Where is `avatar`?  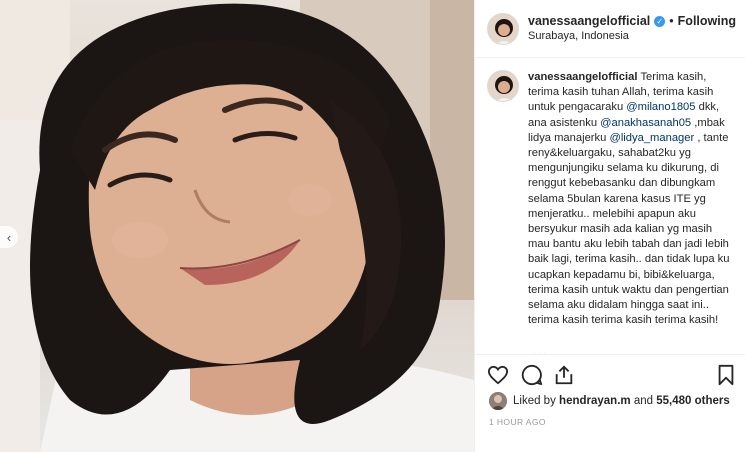 avatar is located at coordinates (503, 28).